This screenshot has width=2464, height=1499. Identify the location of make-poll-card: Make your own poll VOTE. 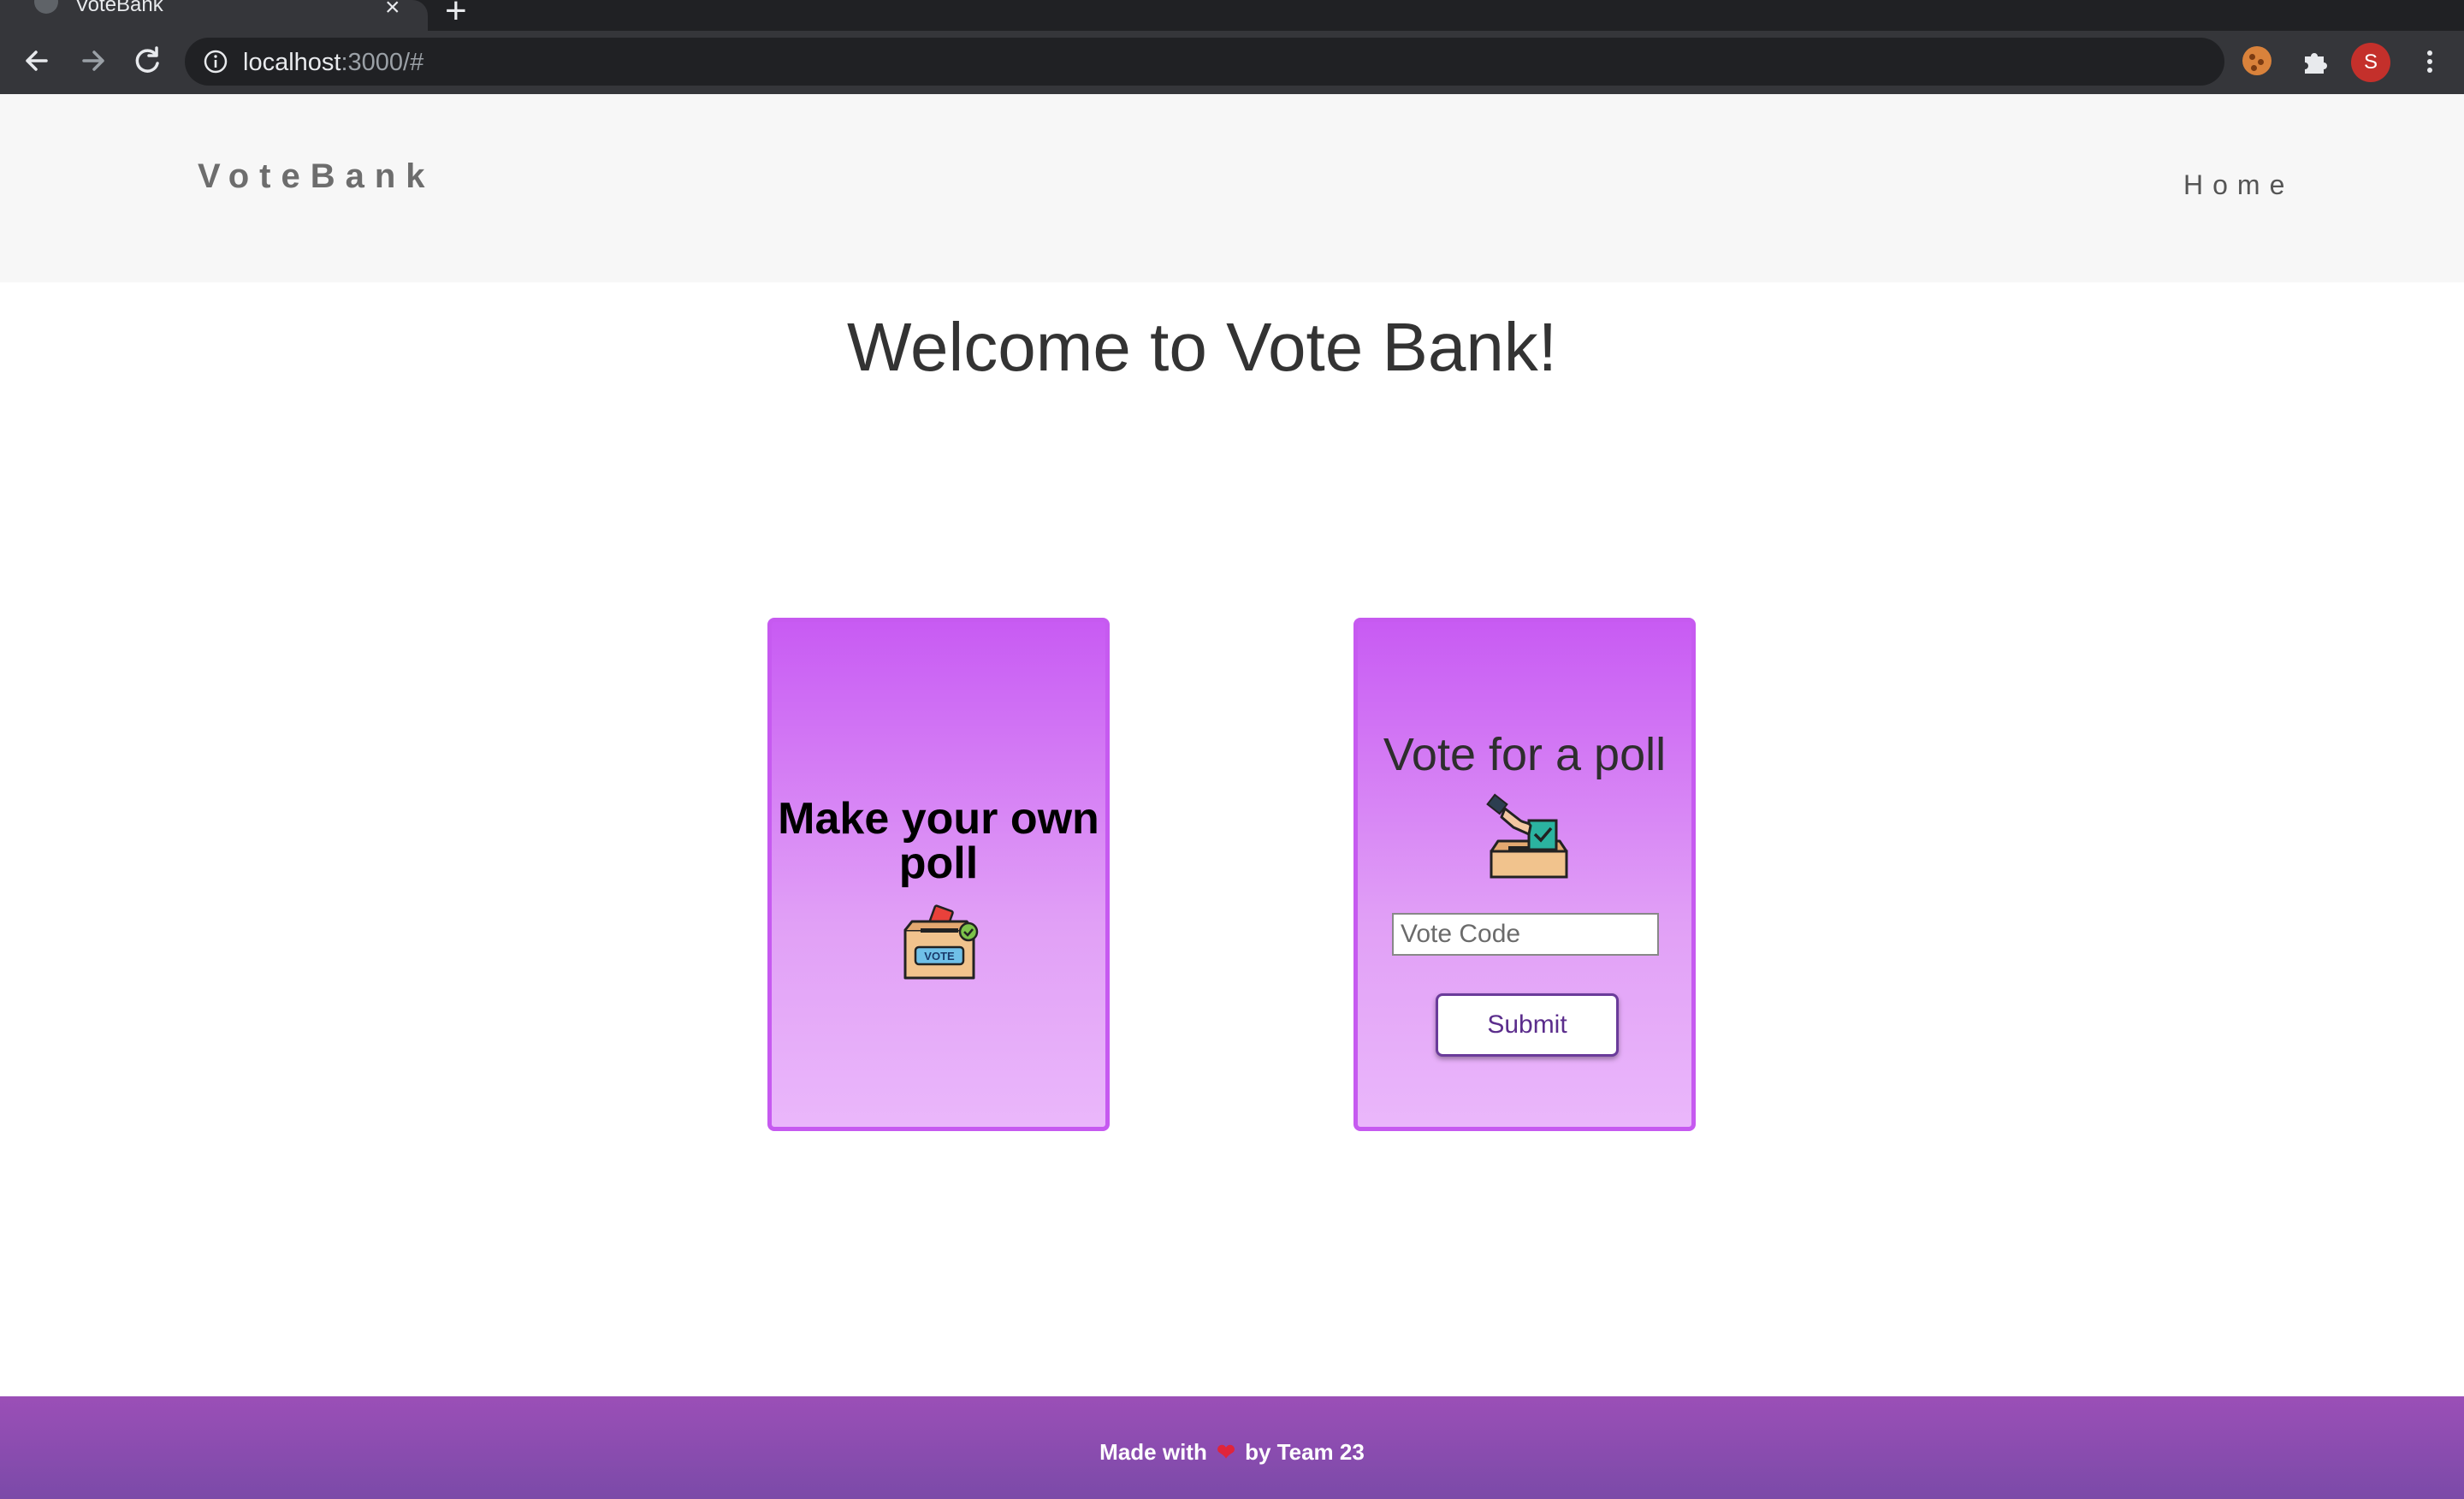
(938, 874).